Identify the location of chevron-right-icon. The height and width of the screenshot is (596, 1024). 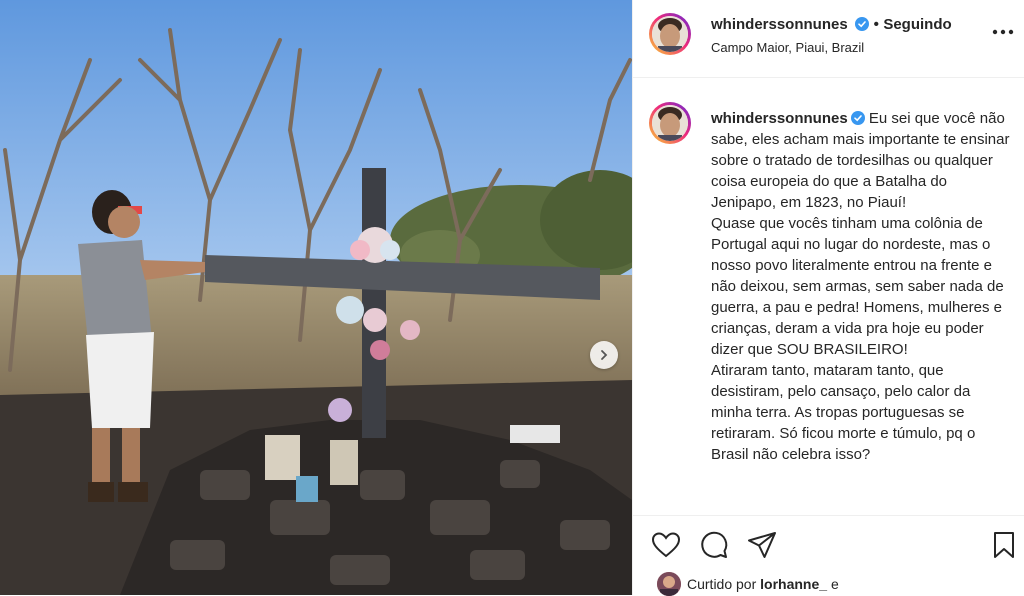
(604, 355).